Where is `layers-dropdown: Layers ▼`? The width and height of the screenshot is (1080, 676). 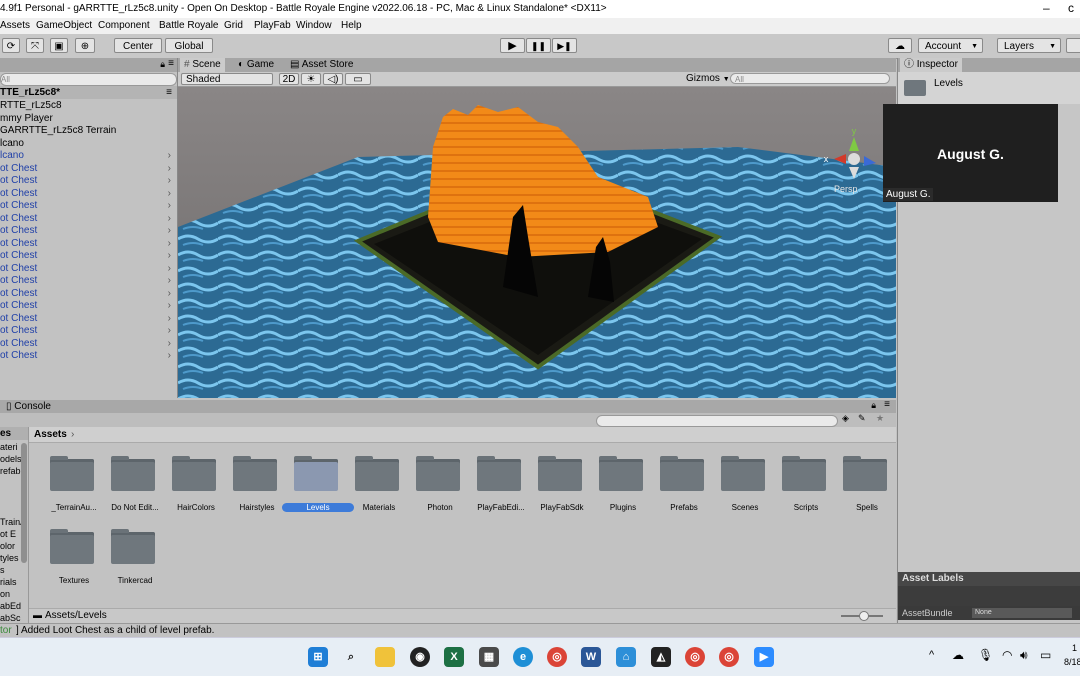 layers-dropdown: Layers ▼ is located at coordinates (1029, 45).